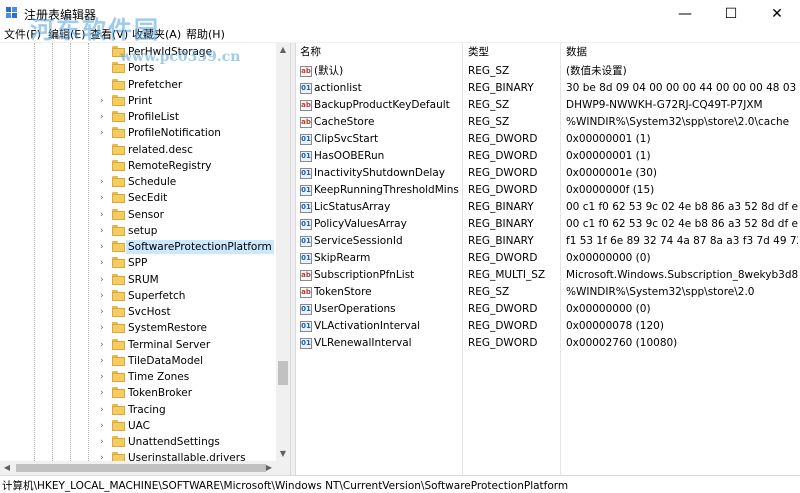 Image resolution: width=800 pixels, height=493 pixels. Describe the element at coordinates (145, 361) in the screenshot. I see `tree-item: › TileDataModel` at that location.